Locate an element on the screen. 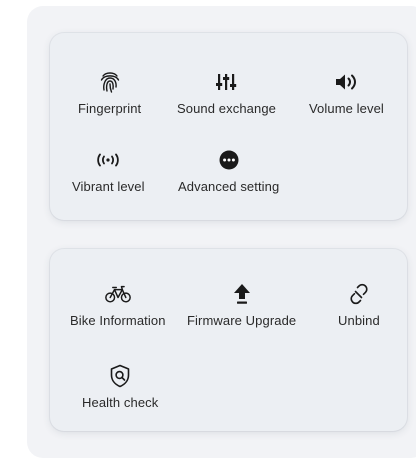 The width and height of the screenshot is (416, 461). bike-information-label: Bike Information is located at coordinates (118, 320).